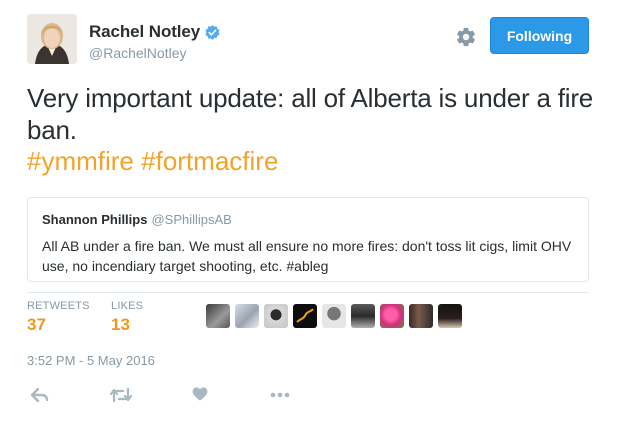  What do you see at coordinates (40, 395) in the screenshot?
I see `reply-icon` at bounding box center [40, 395].